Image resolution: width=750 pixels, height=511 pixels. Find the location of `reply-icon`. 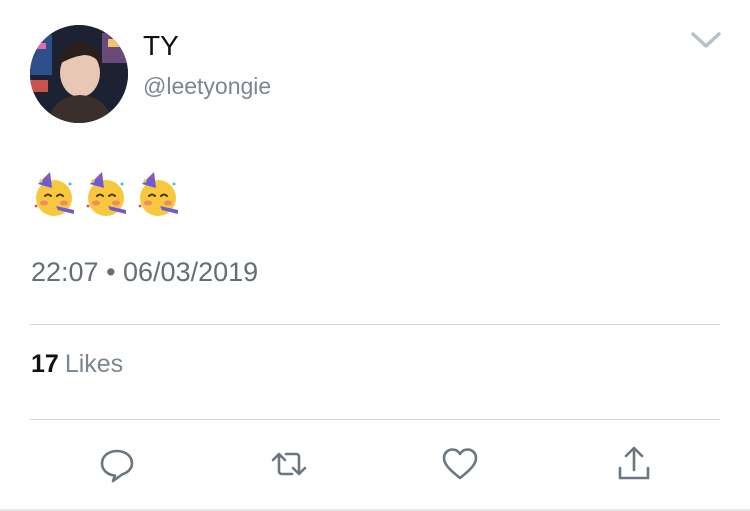

reply-icon is located at coordinates (117, 464).